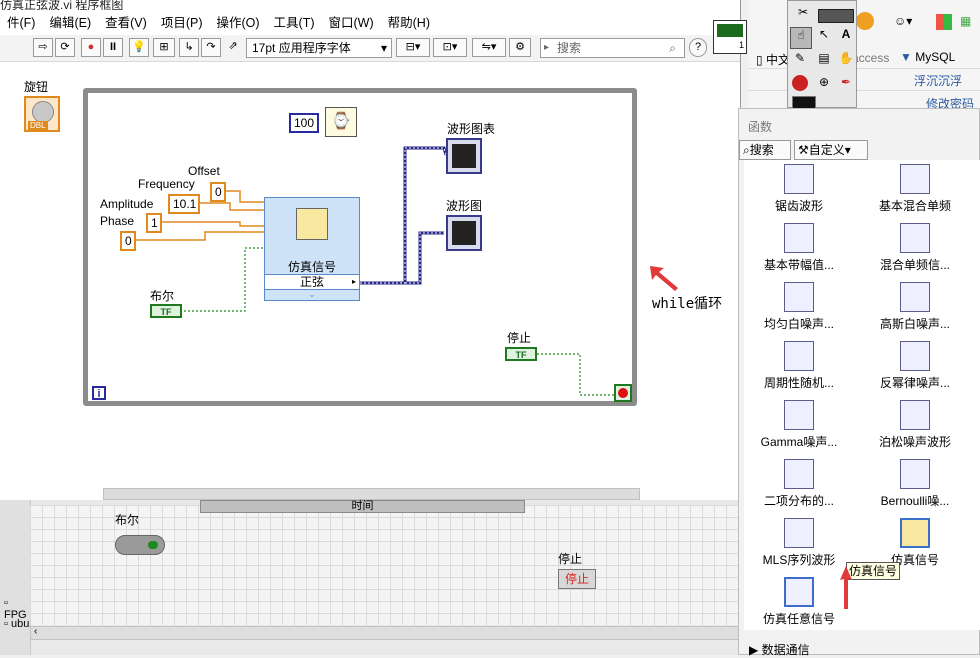 This screenshot has height=658, width=980. I want to click on waveform-graph-terminal, so click(464, 233).